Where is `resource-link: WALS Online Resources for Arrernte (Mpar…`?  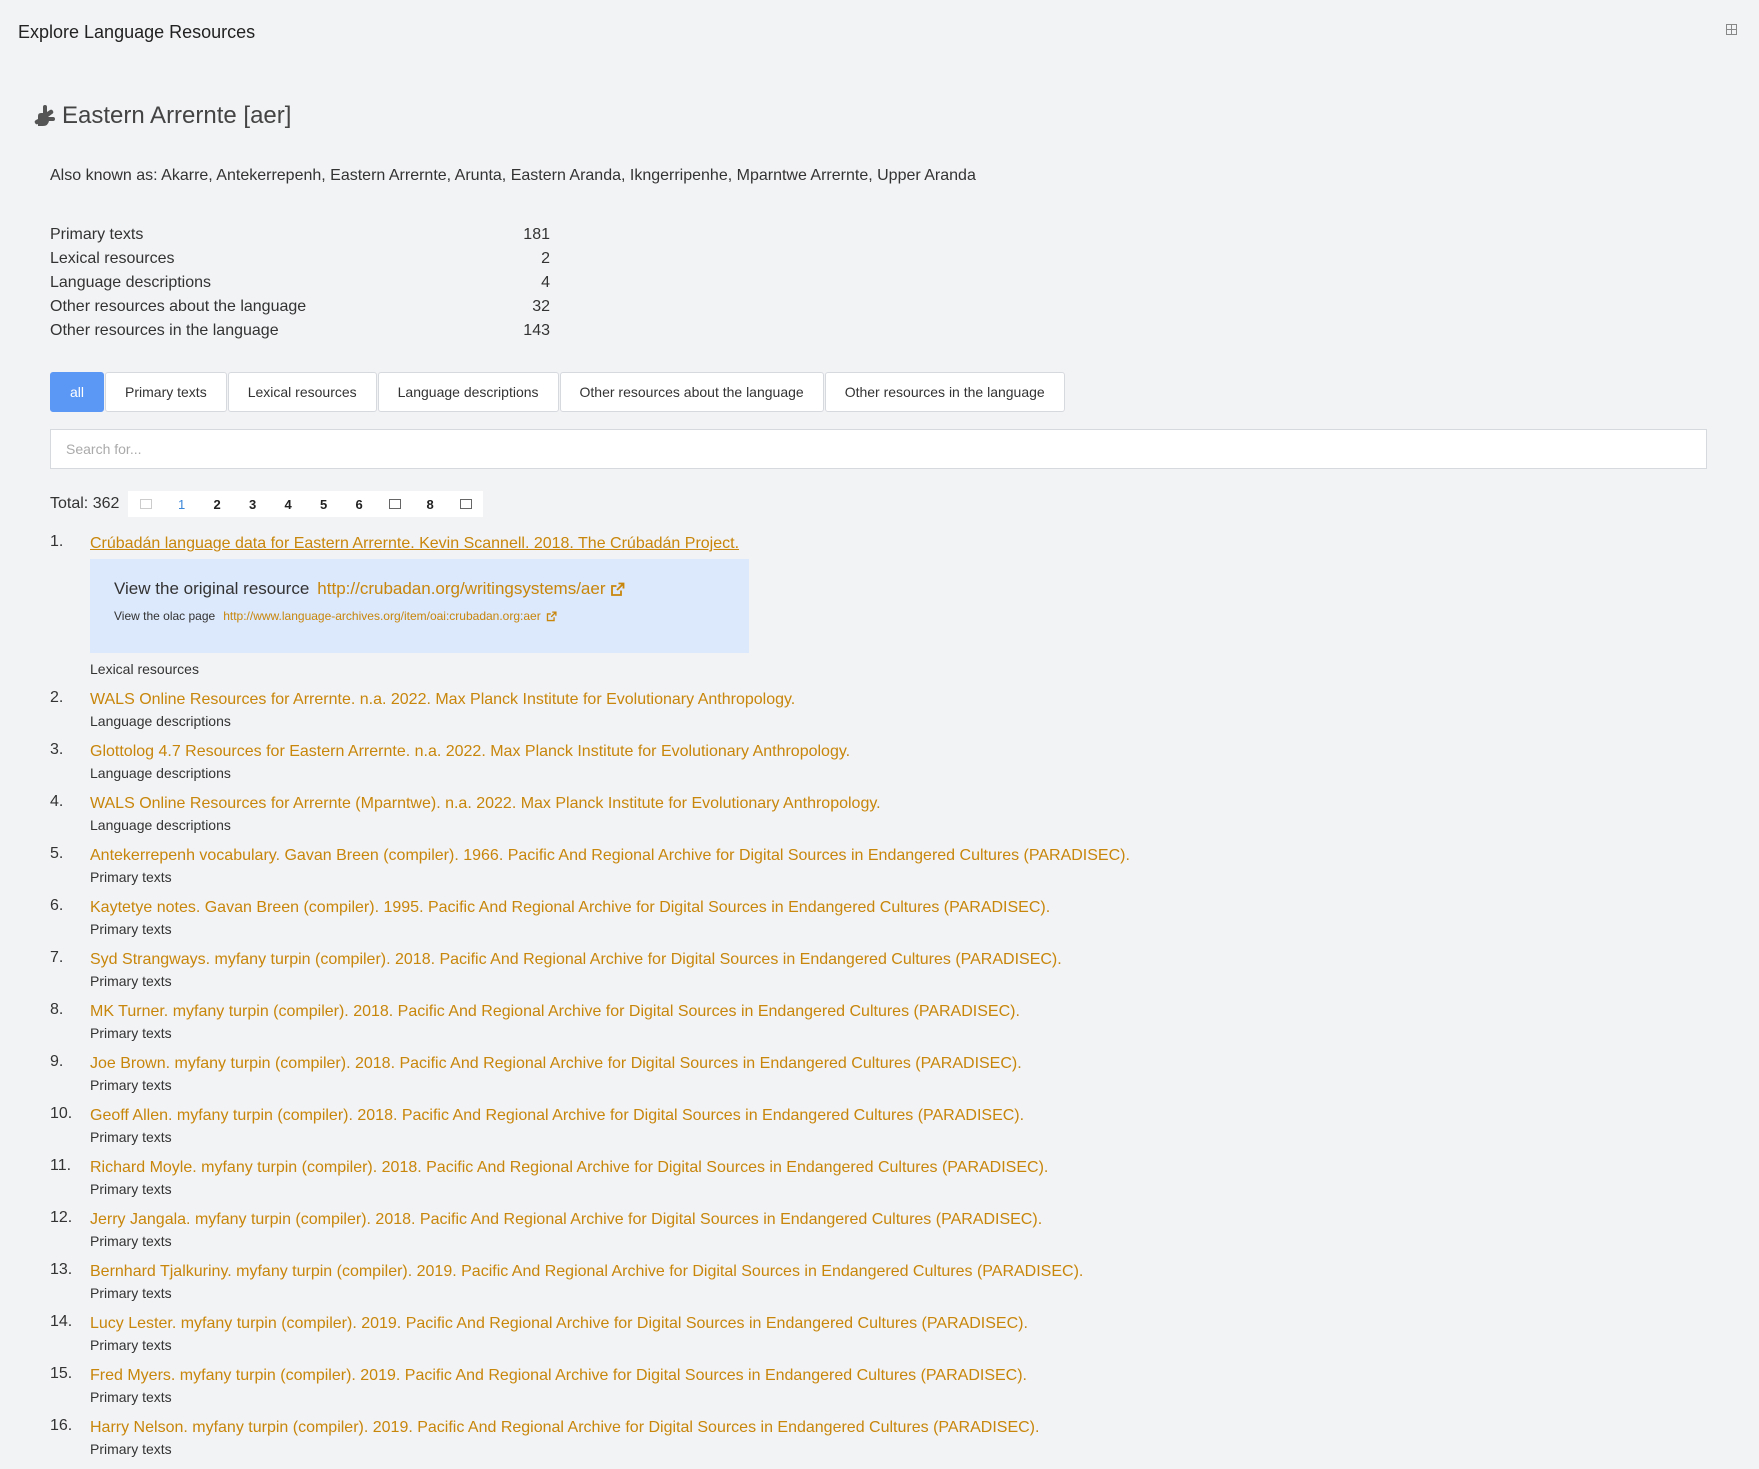 resource-link: WALS Online Resources for Arrernte (Mpar… is located at coordinates (485, 803).